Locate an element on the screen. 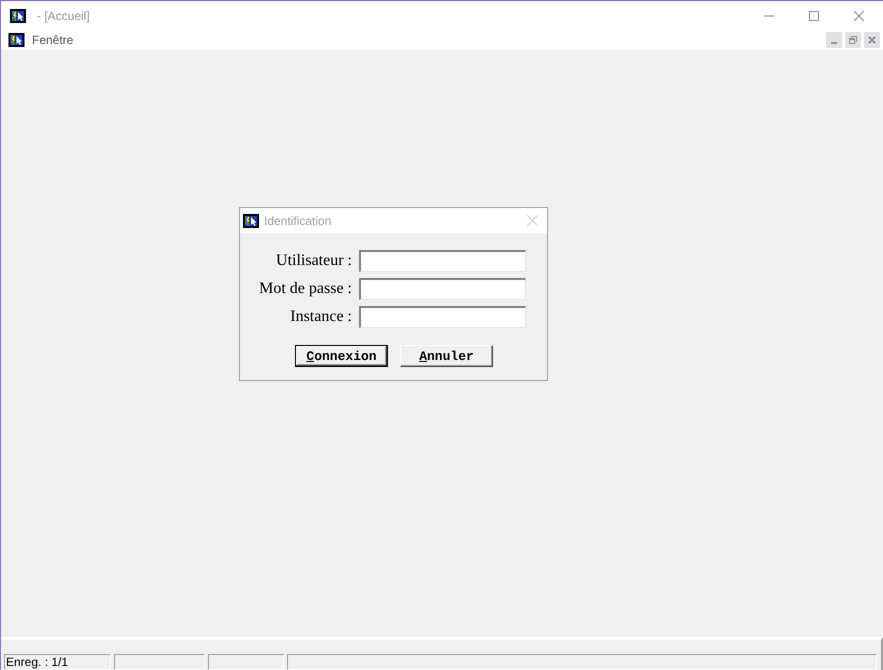  maximize-icon is located at coordinates (813, 15).